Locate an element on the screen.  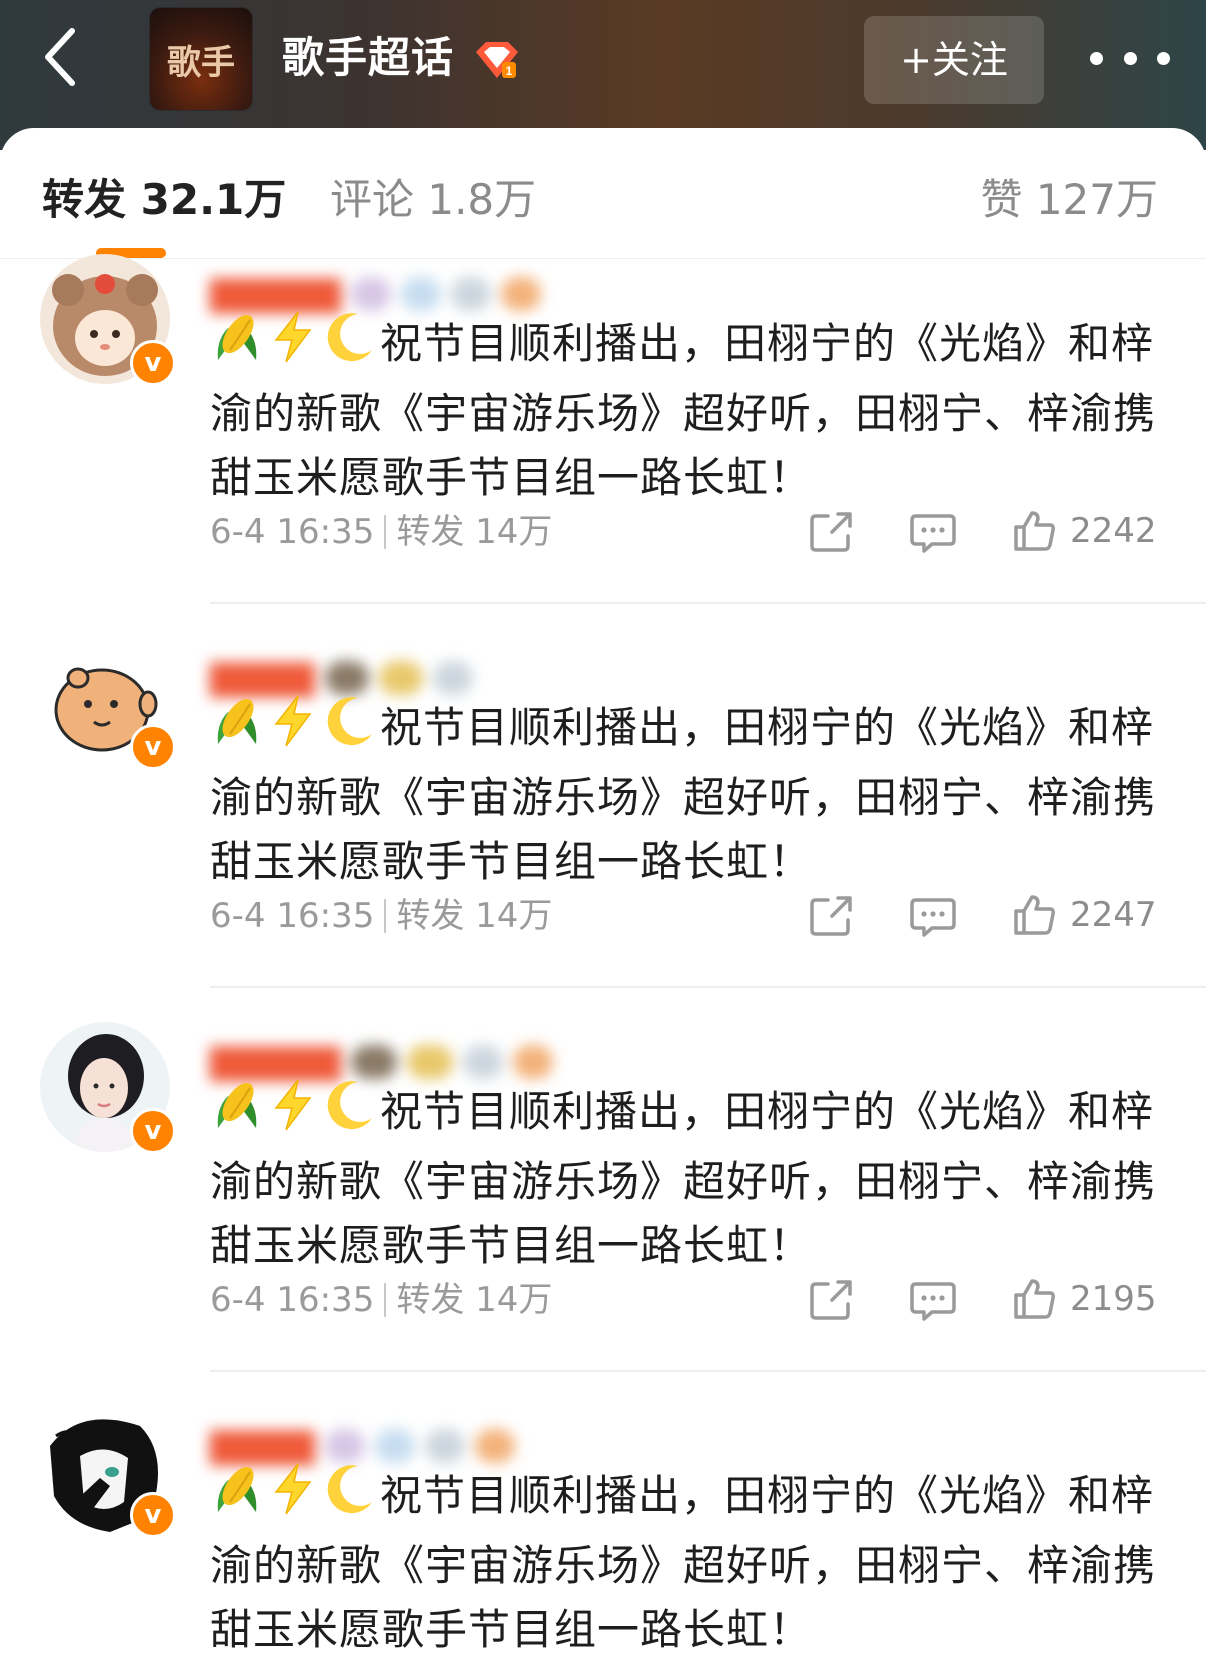
tab-likes: 赞 127万 is located at coordinates (1069, 200).